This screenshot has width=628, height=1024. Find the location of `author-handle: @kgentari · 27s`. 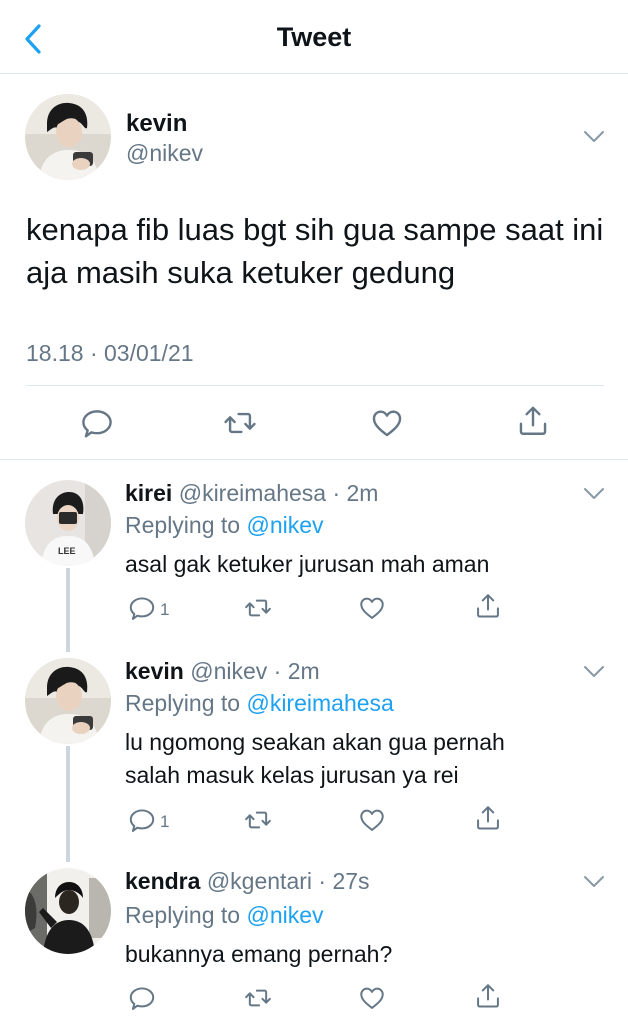

author-handle: @kgentari · 27s is located at coordinates (288, 881).